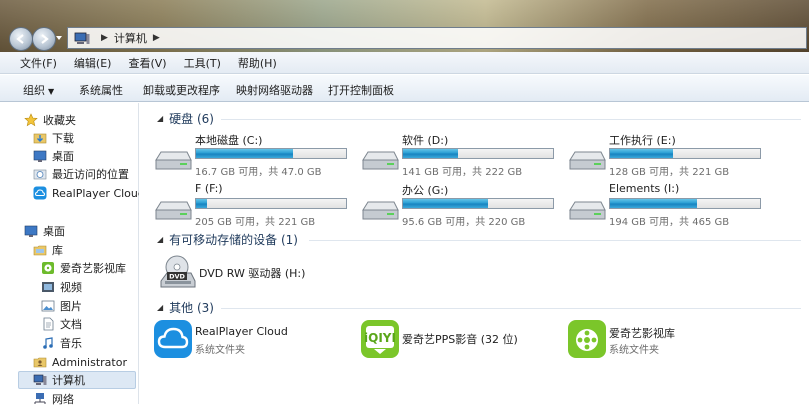  I want to click on nav-documents: 文档, so click(61, 324).